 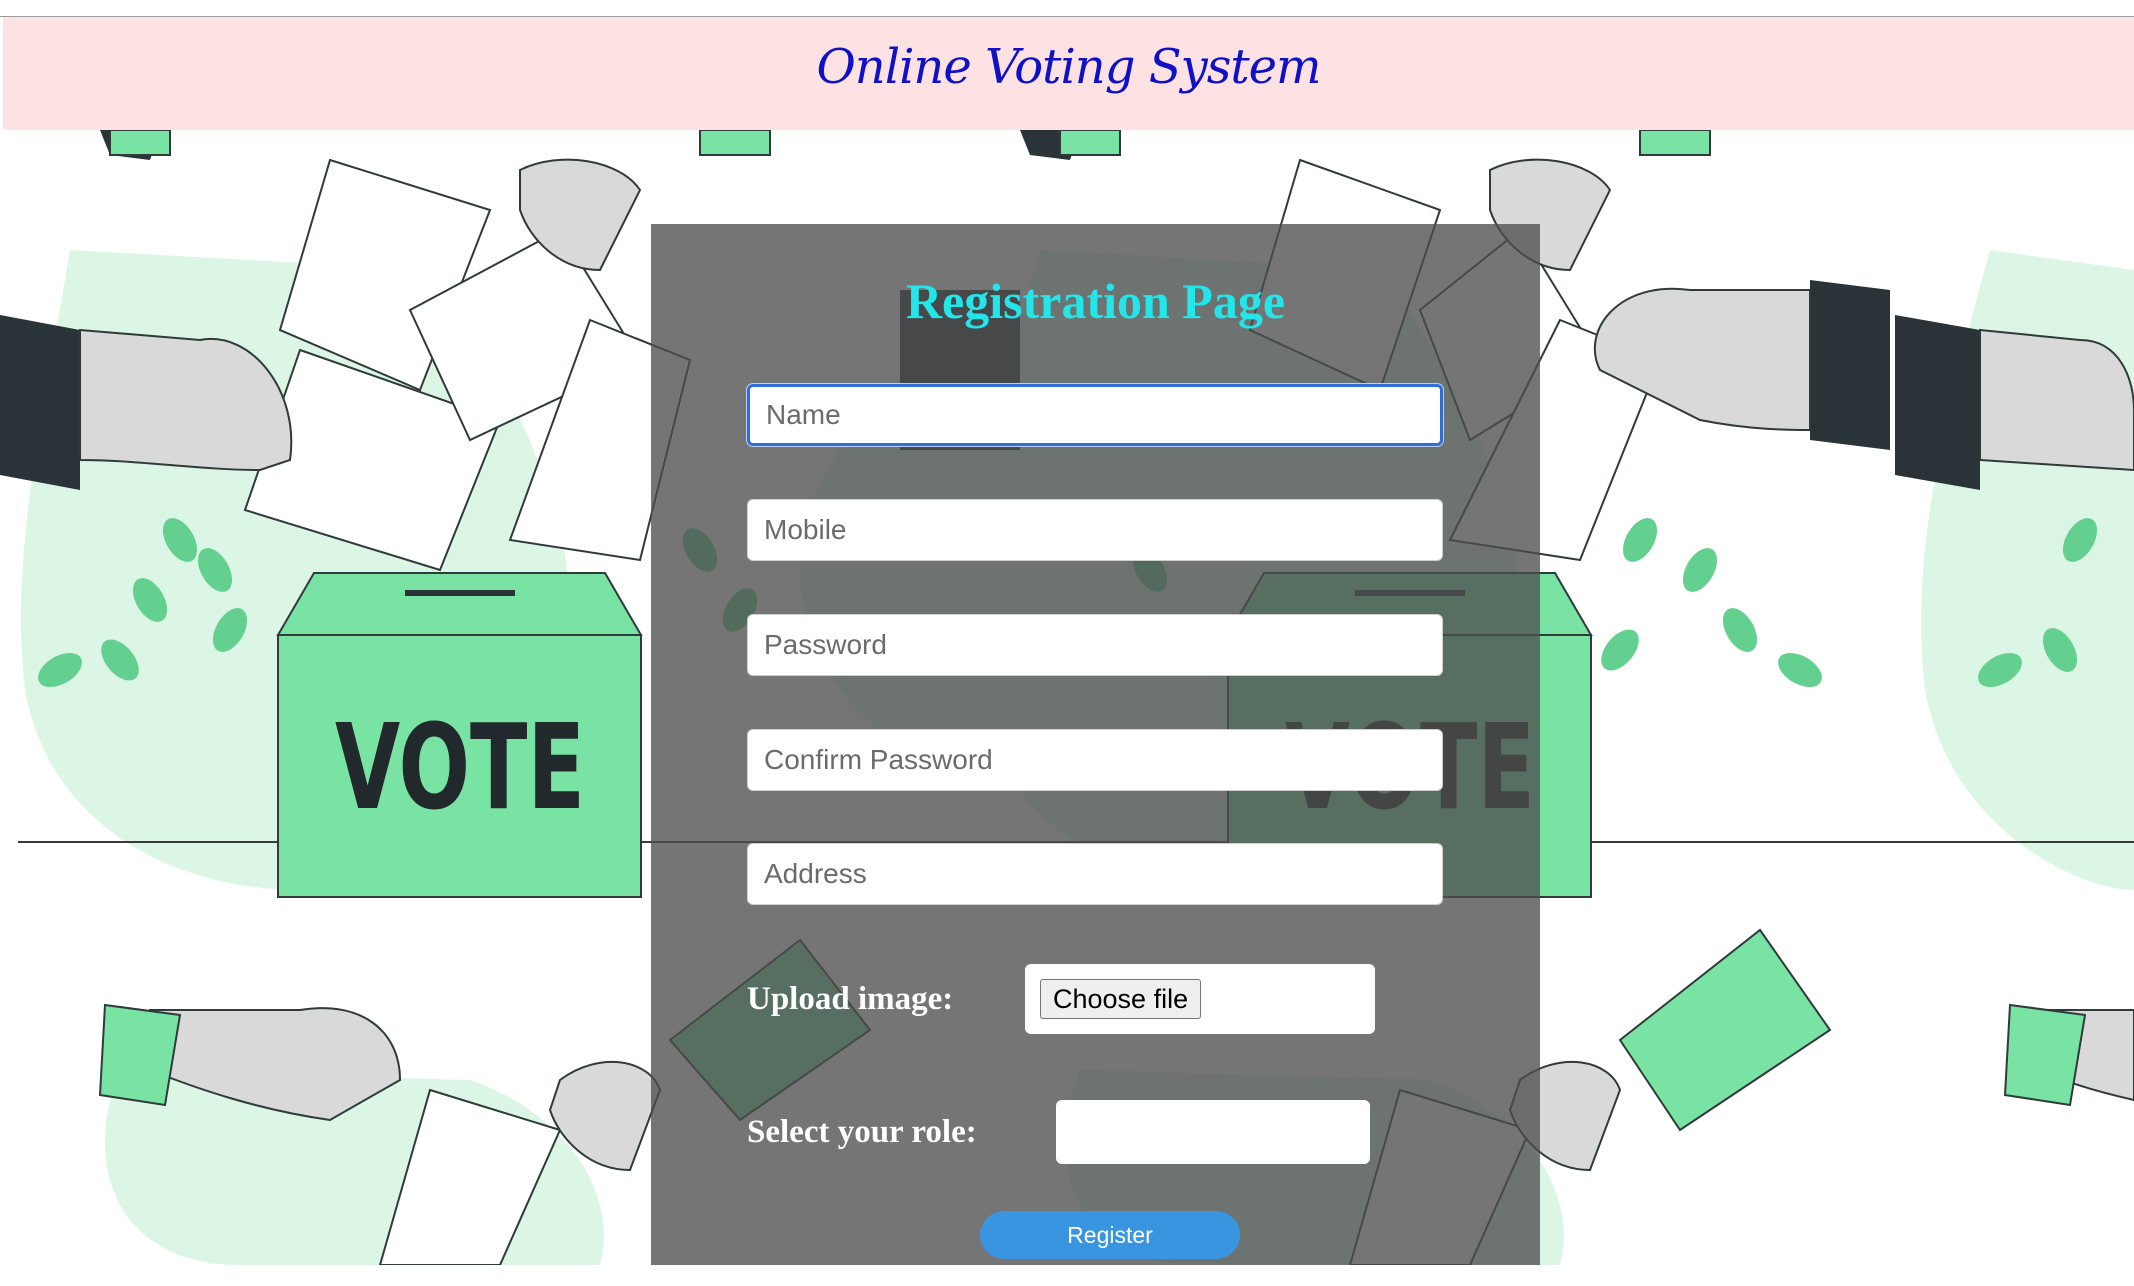 What do you see at coordinates (1110, 1235) in the screenshot?
I see `register-button: Register` at bounding box center [1110, 1235].